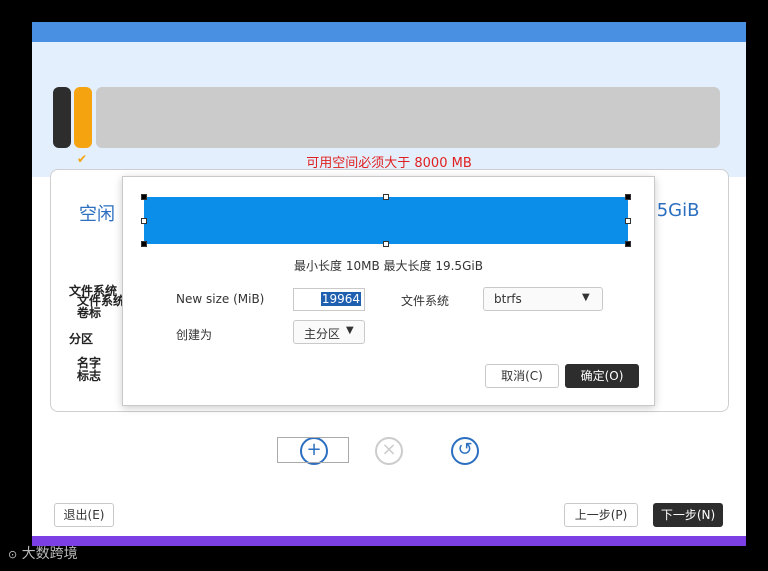  I want to click on partition-segment-2-selected, so click(83, 117).